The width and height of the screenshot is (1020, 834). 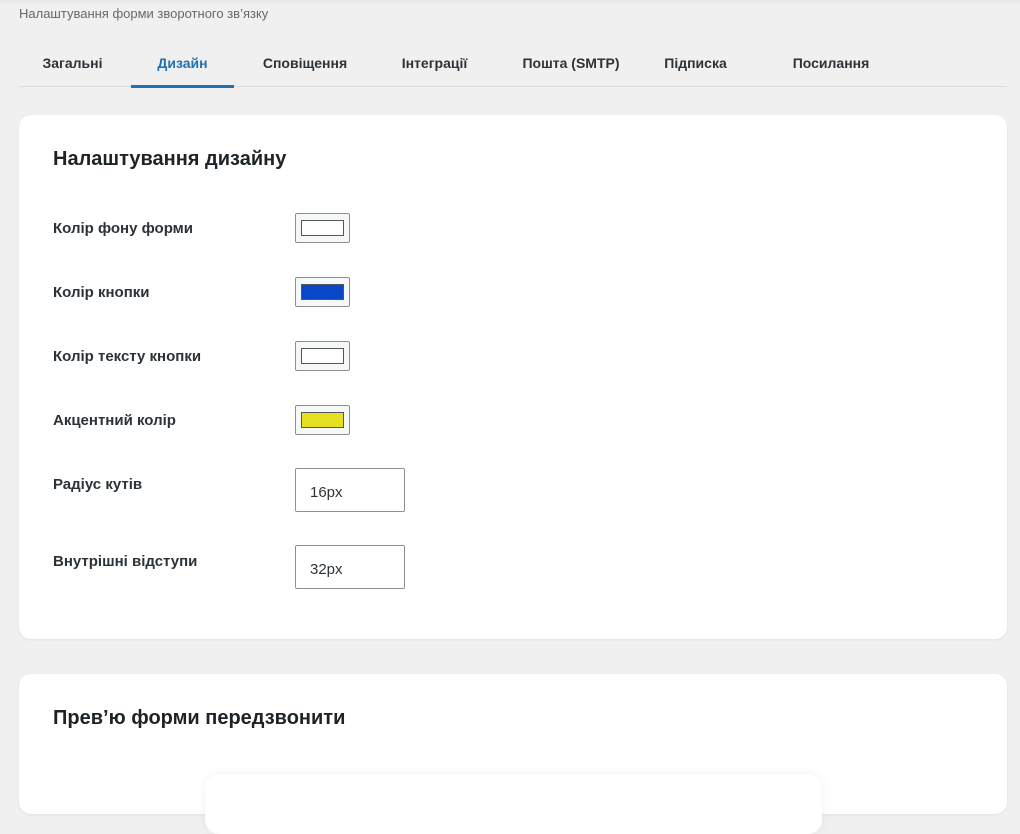 What do you see at coordinates (98, 484) in the screenshot?
I see `border-radius-label: Радіус кутів` at bounding box center [98, 484].